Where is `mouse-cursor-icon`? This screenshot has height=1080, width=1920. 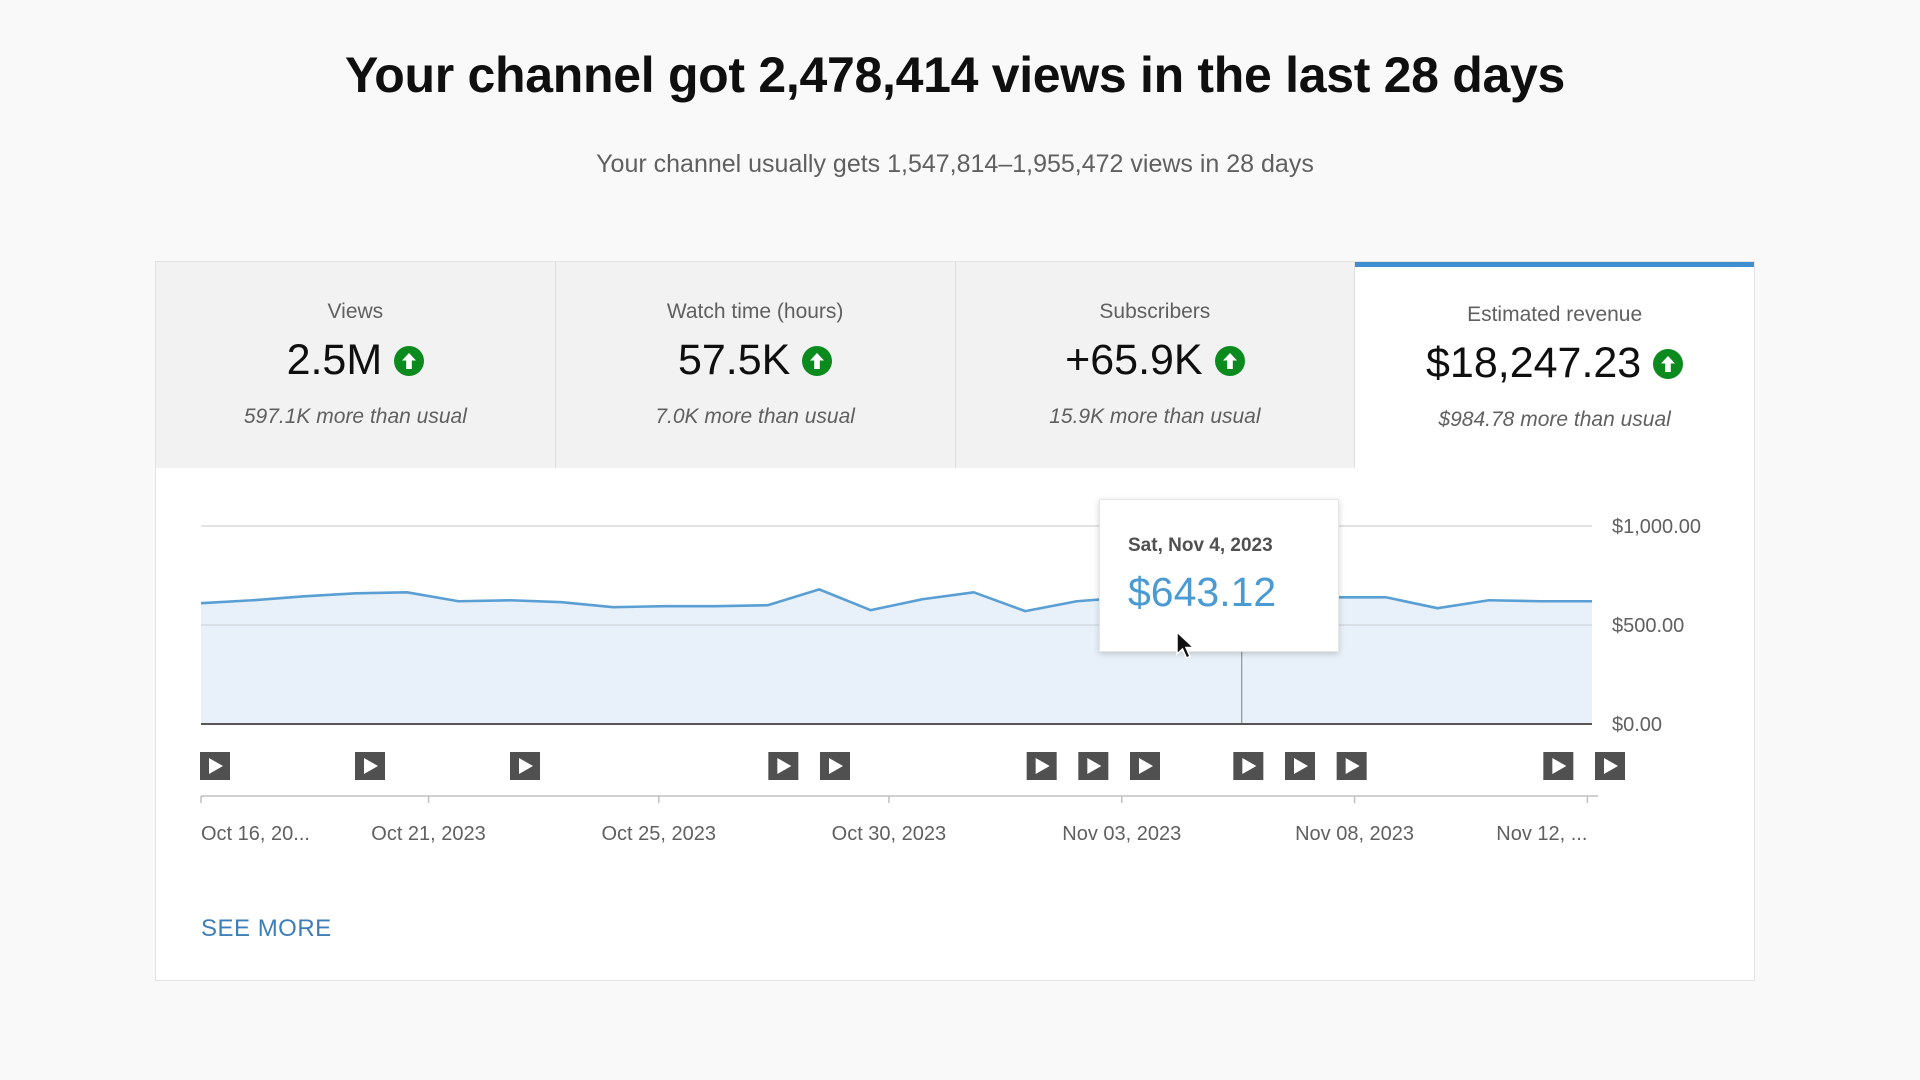 mouse-cursor-icon is located at coordinates (1186, 644).